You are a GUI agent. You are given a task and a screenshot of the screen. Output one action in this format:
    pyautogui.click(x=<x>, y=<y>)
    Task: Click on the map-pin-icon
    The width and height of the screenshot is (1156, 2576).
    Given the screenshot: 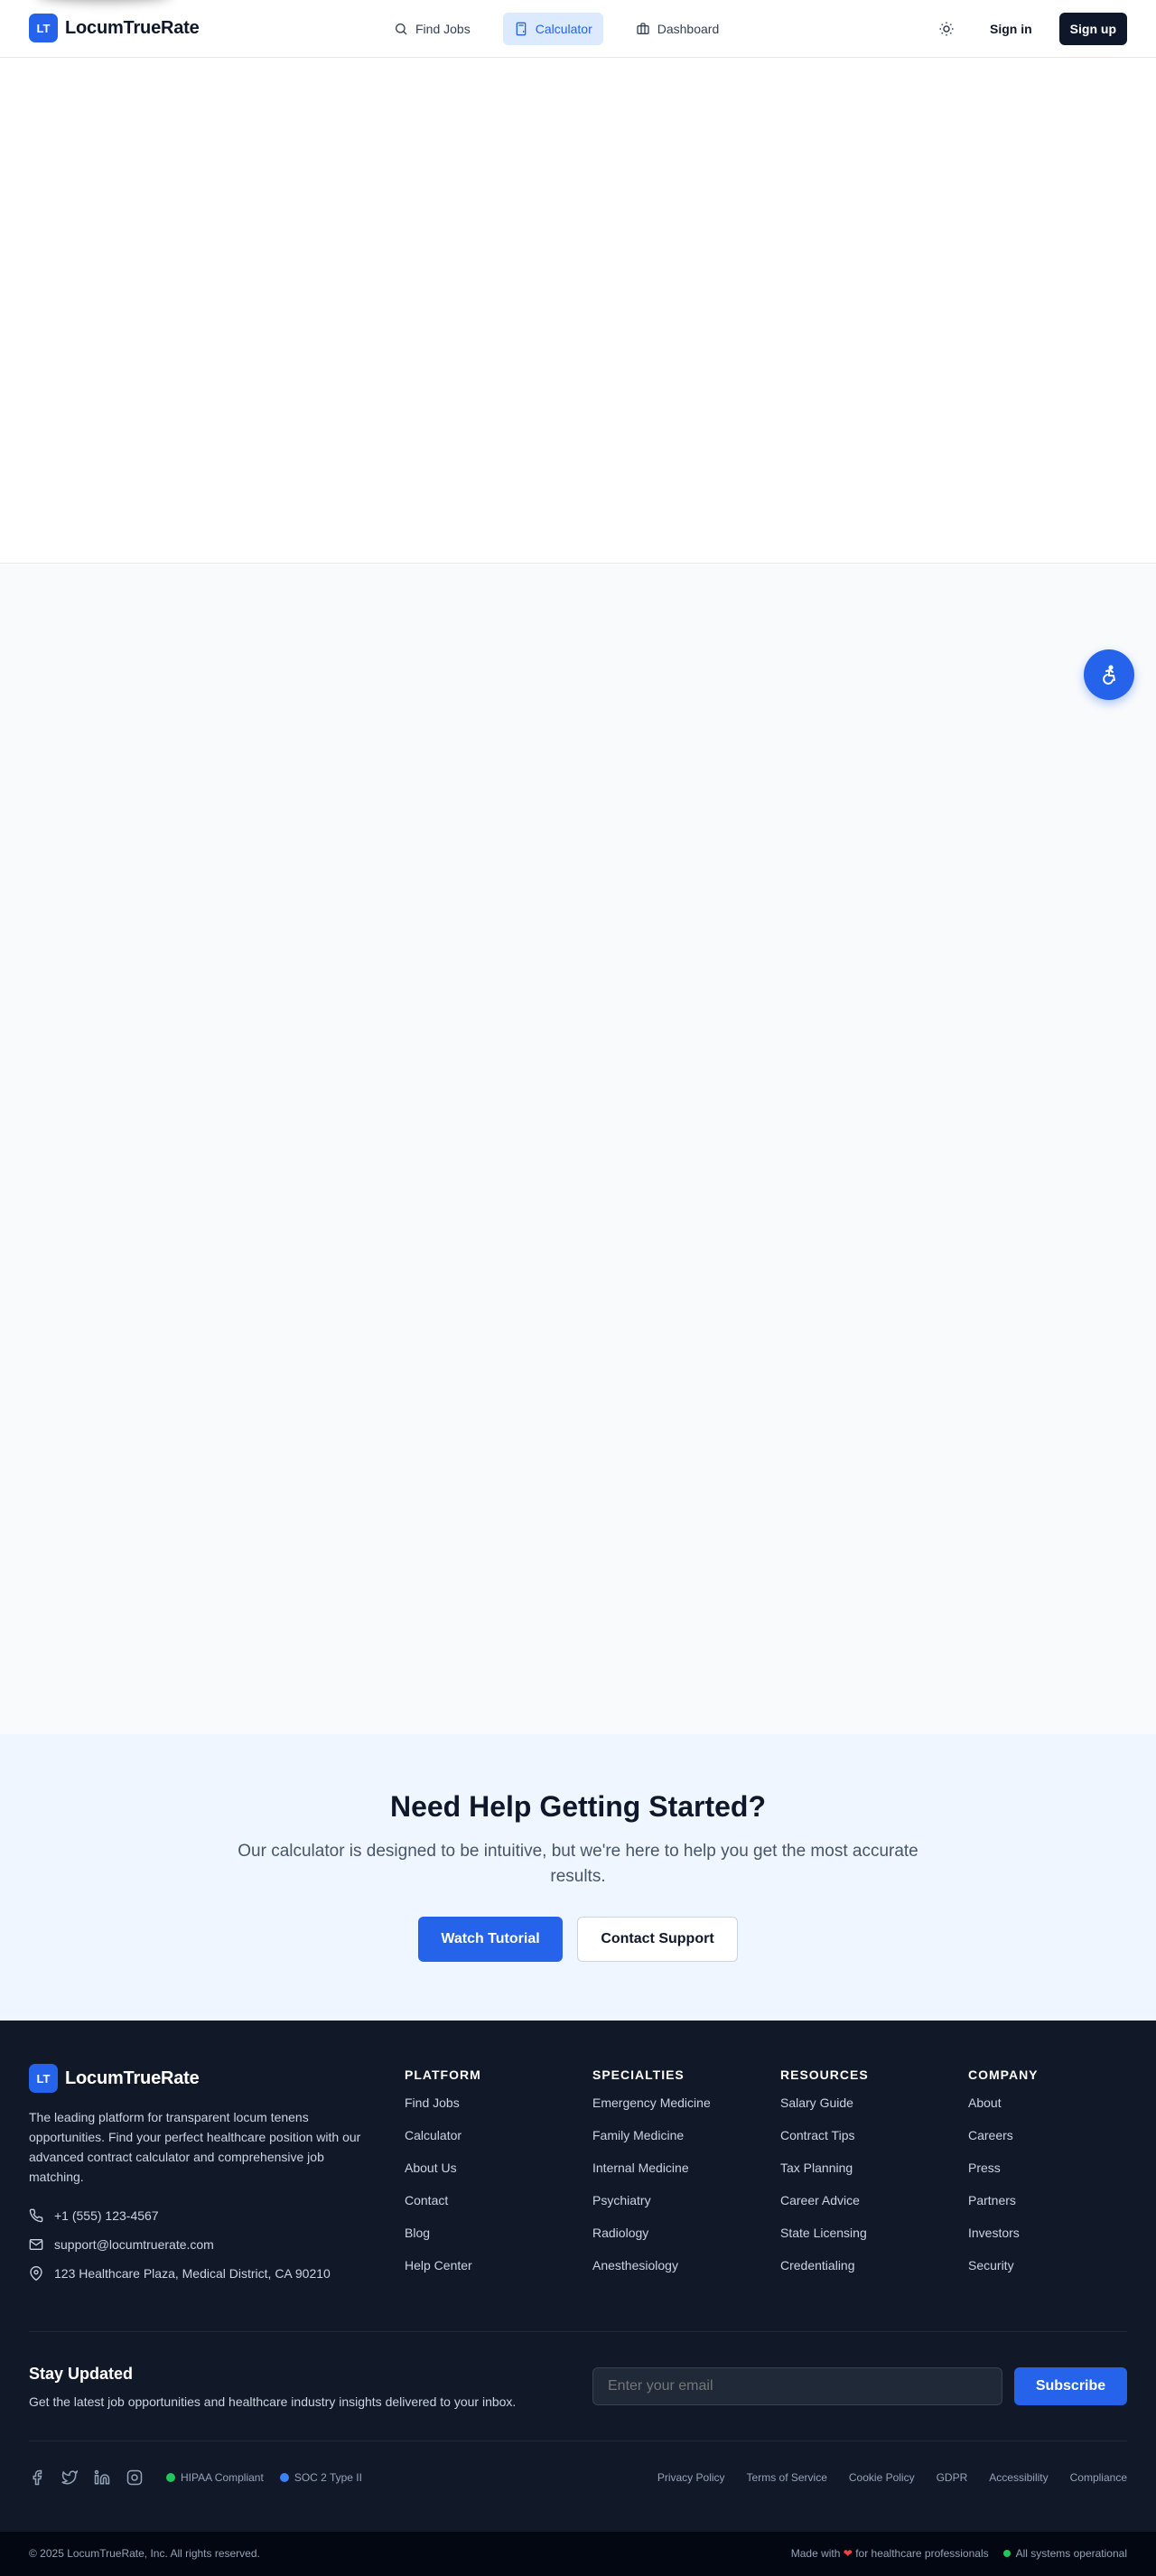 What is the action you would take?
    pyautogui.click(x=36, y=2273)
    